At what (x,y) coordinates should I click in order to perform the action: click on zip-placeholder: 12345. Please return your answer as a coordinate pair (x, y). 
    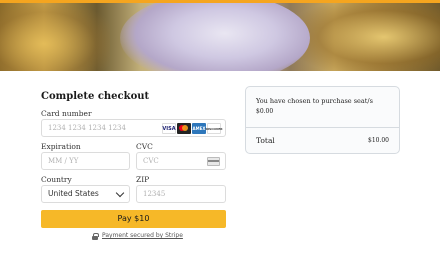
    Looking at the image, I should click on (154, 194).